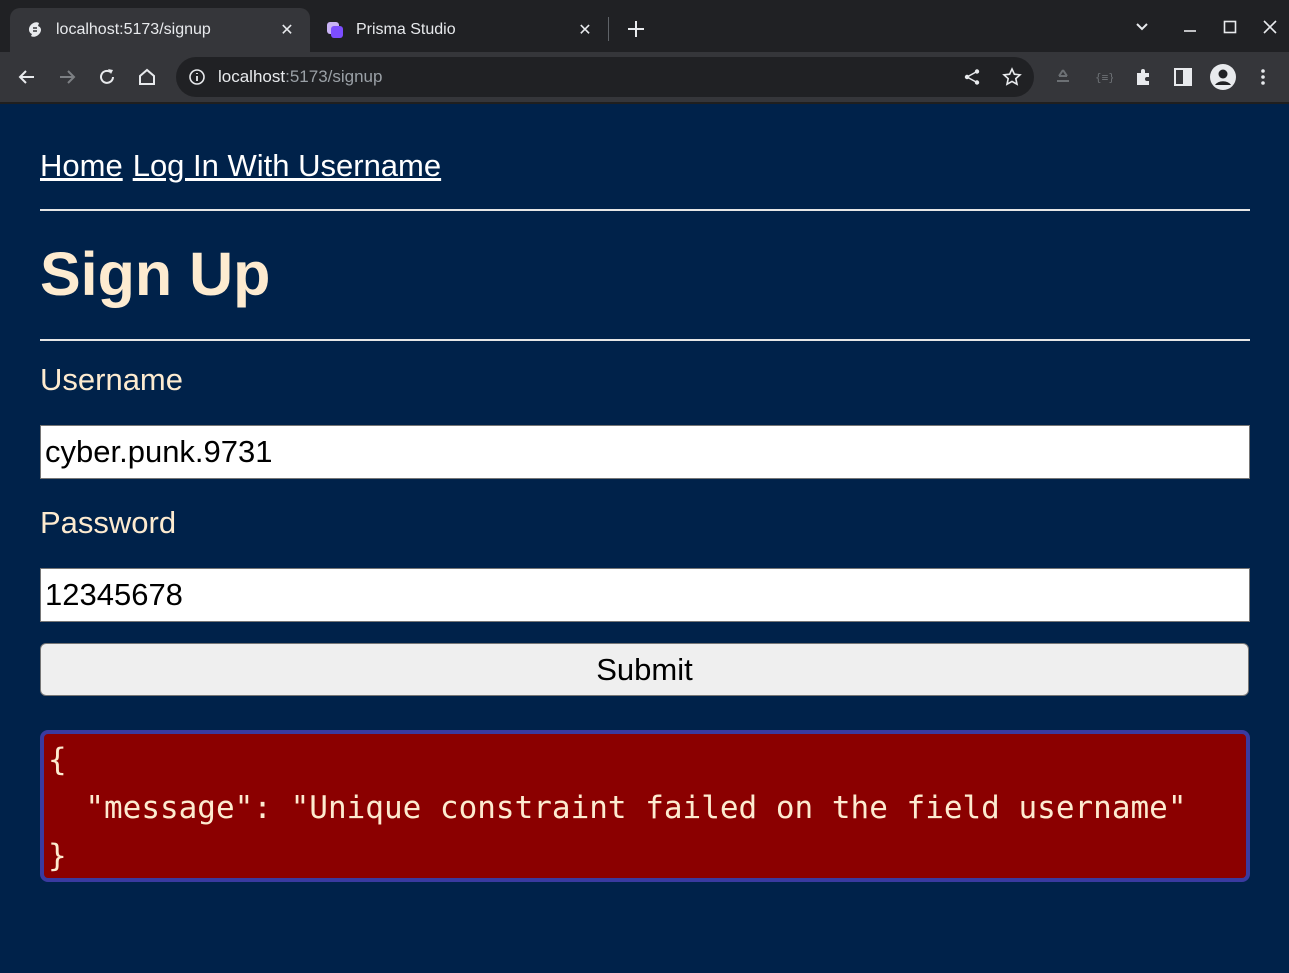  I want to click on close-window-button, so click(1270, 27).